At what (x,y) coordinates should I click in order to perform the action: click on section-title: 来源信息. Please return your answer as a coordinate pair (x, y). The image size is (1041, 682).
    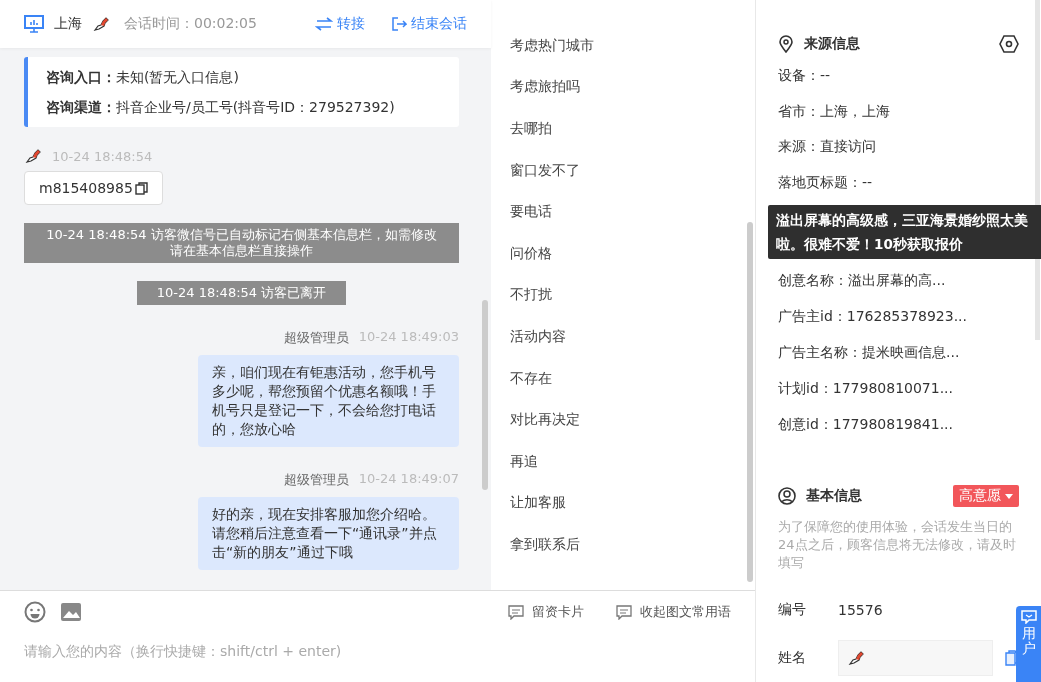
    Looking at the image, I should click on (832, 43).